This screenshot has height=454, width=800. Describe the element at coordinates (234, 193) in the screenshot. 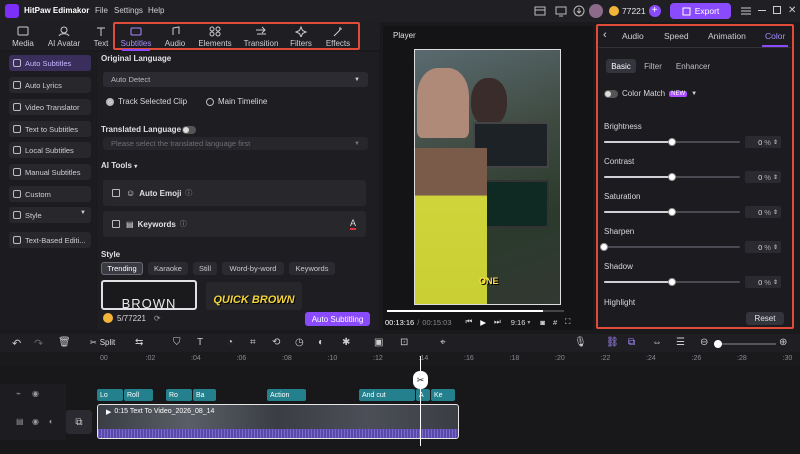

I see `auto-emoji-row: ☺ Auto Emoji ⓘ` at that location.